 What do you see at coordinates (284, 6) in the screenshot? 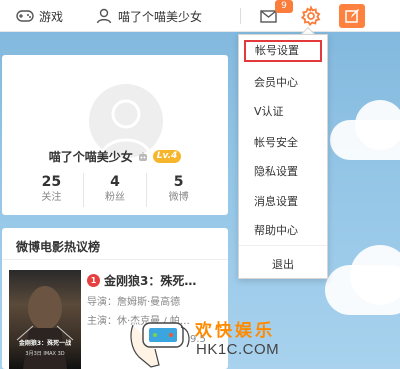
I see `mail-count-badge: 9` at bounding box center [284, 6].